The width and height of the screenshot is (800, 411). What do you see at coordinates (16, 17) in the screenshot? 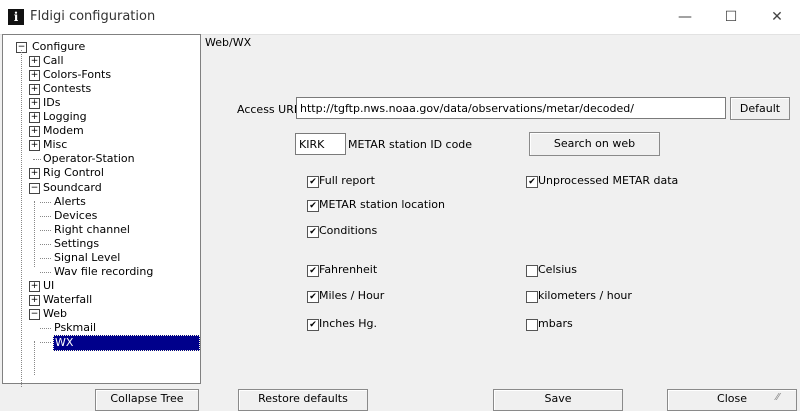
I see `fldigi-app-icon: i` at bounding box center [16, 17].